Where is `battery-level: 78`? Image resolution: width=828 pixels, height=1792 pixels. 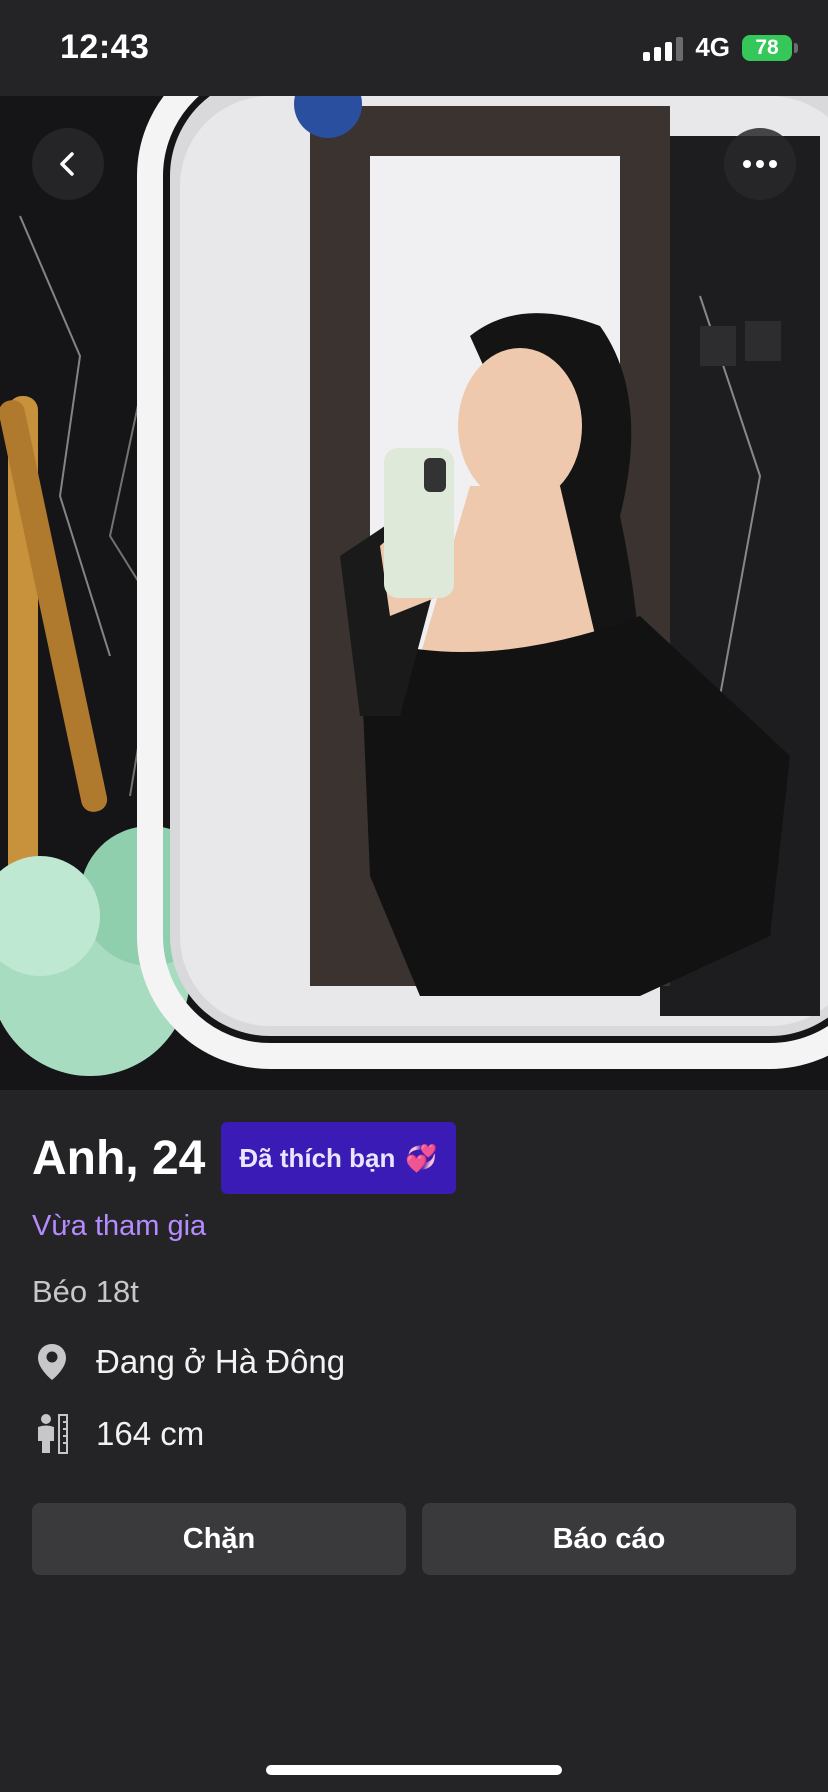
battery-level: 78 is located at coordinates (767, 47).